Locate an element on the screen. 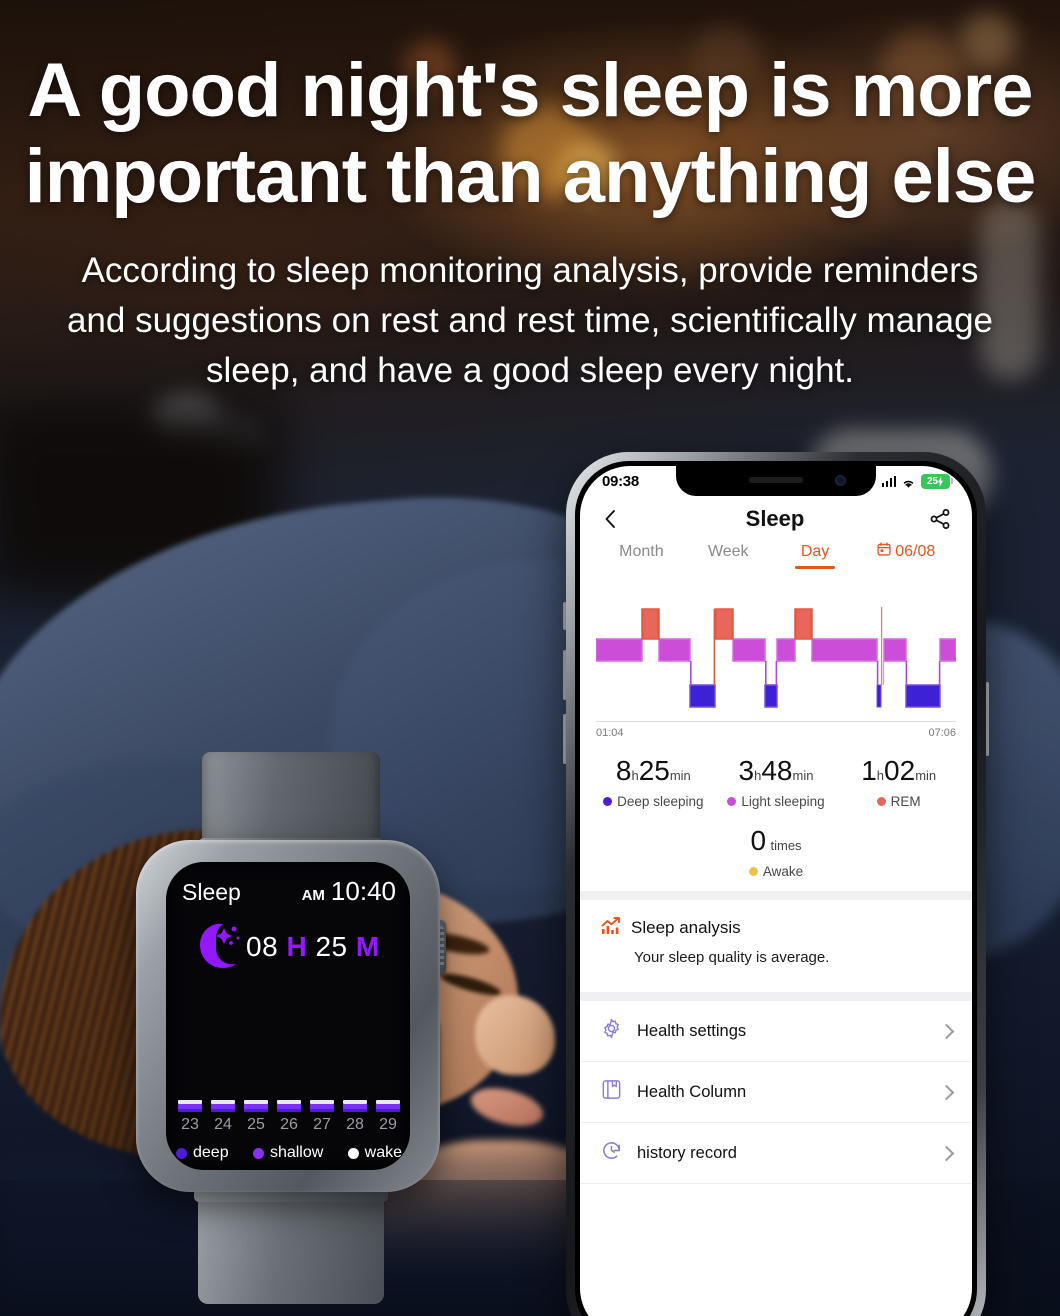  watch-legend-wake: wake is located at coordinates (374, 1153).